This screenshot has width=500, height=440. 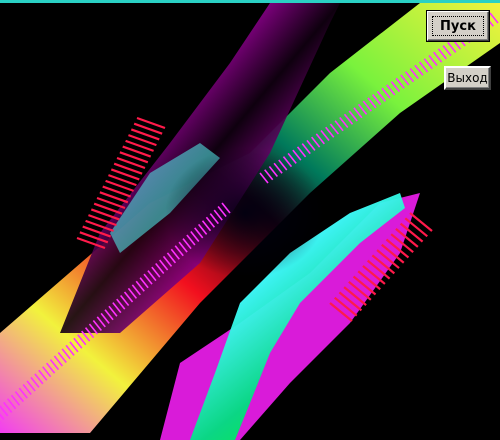 I want to click on exit-button: Выход, so click(x=467, y=78).